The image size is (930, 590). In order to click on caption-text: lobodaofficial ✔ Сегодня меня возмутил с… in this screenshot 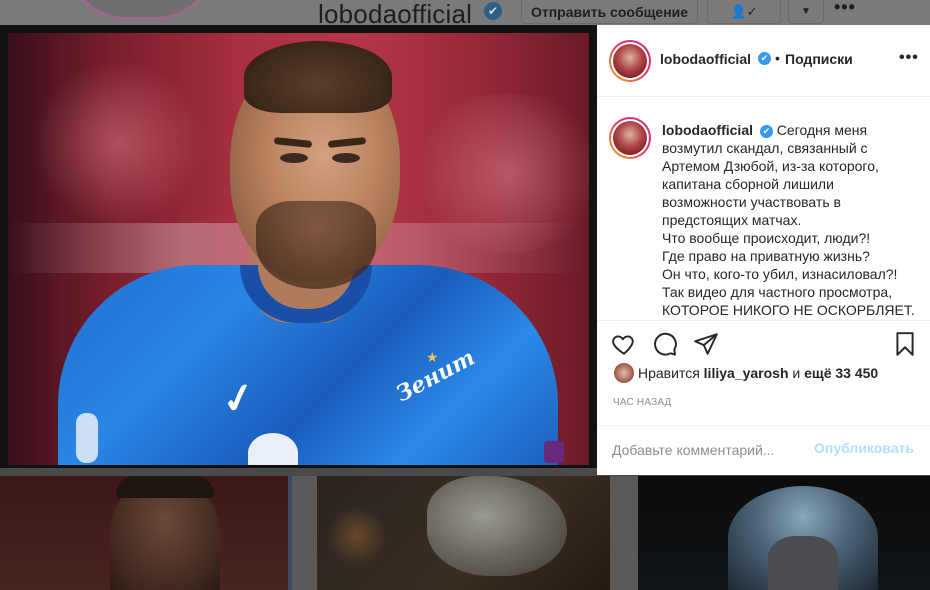, I will do `click(791, 220)`.